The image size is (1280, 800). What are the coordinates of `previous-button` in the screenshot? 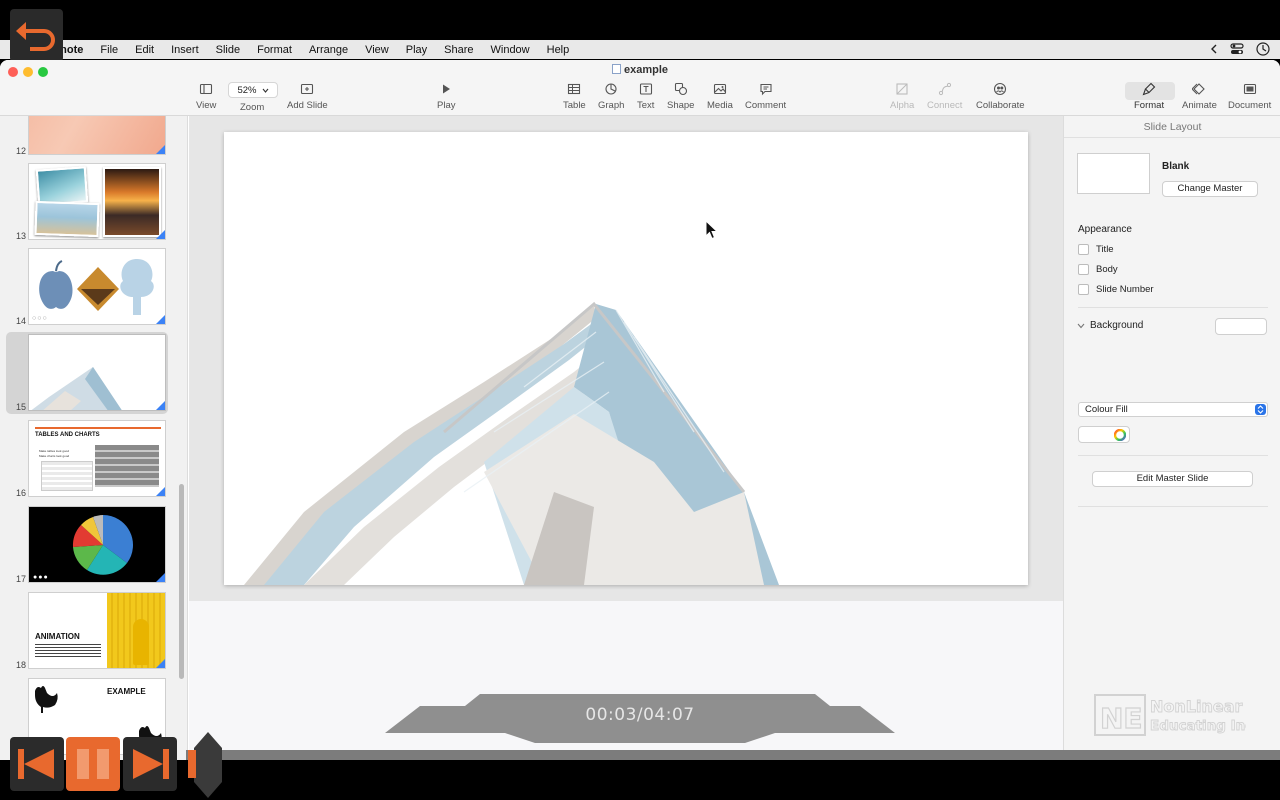 It's located at (37, 764).